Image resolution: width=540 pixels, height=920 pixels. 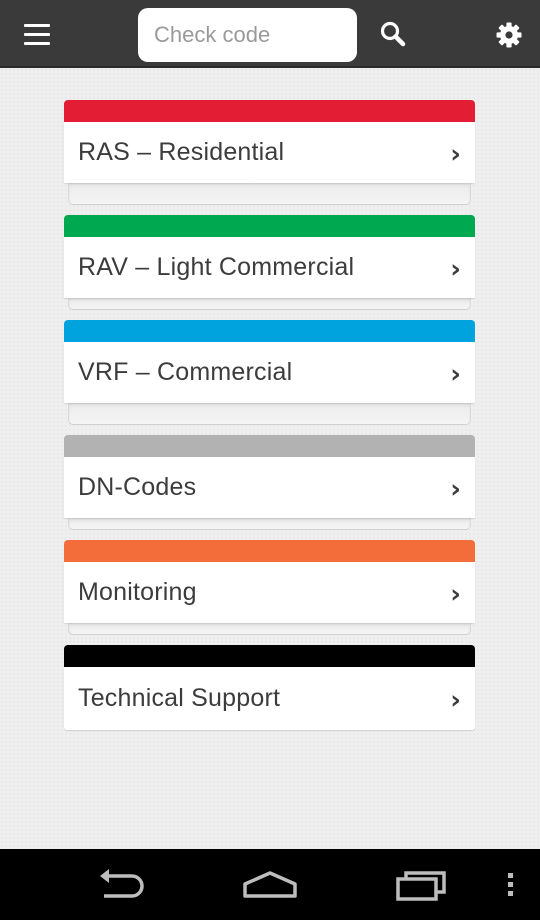 I want to click on menu-item-monitoring: Monitoring ›, so click(x=269, y=587).